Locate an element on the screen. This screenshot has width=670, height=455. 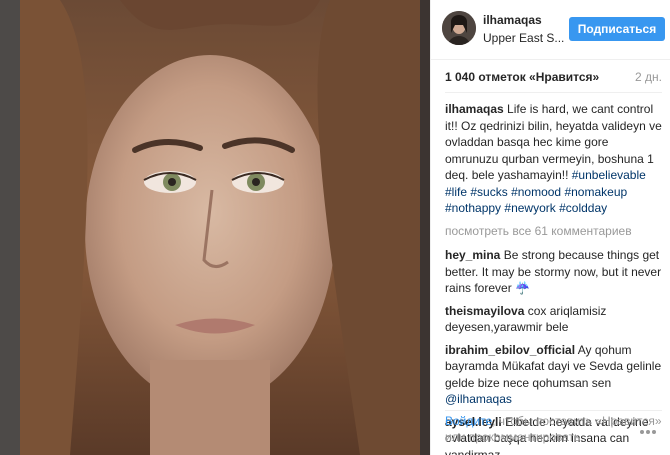
likes-row: 1 040 отметок «Нравится» 2 дн. is located at coordinates (553, 78).